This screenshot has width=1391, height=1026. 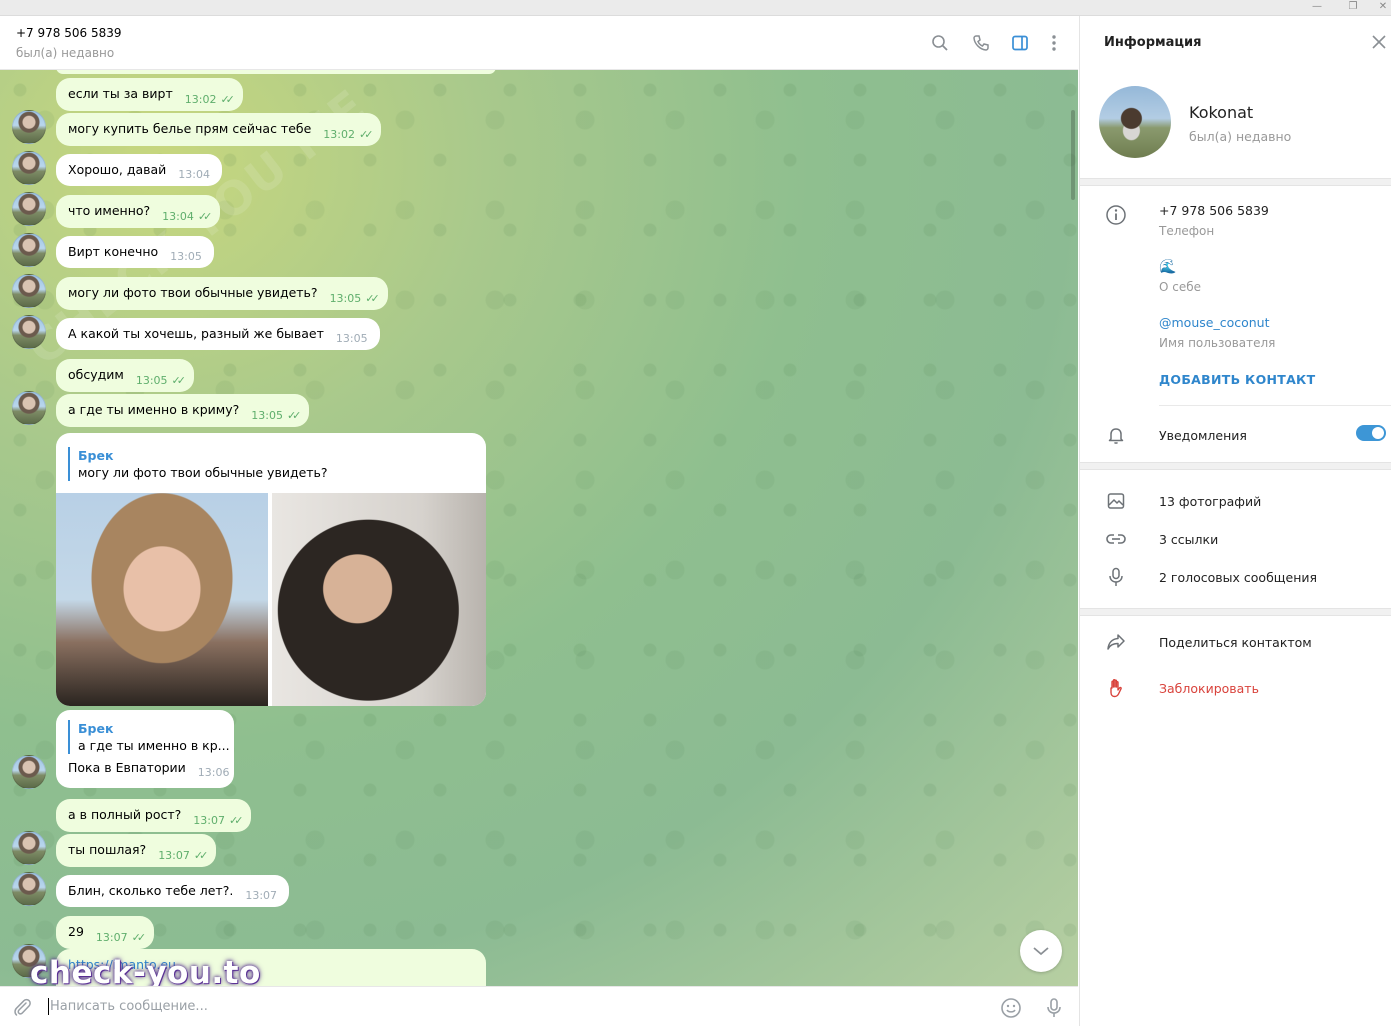 What do you see at coordinates (1073, 155) in the screenshot?
I see `chat-scrollbar` at bounding box center [1073, 155].